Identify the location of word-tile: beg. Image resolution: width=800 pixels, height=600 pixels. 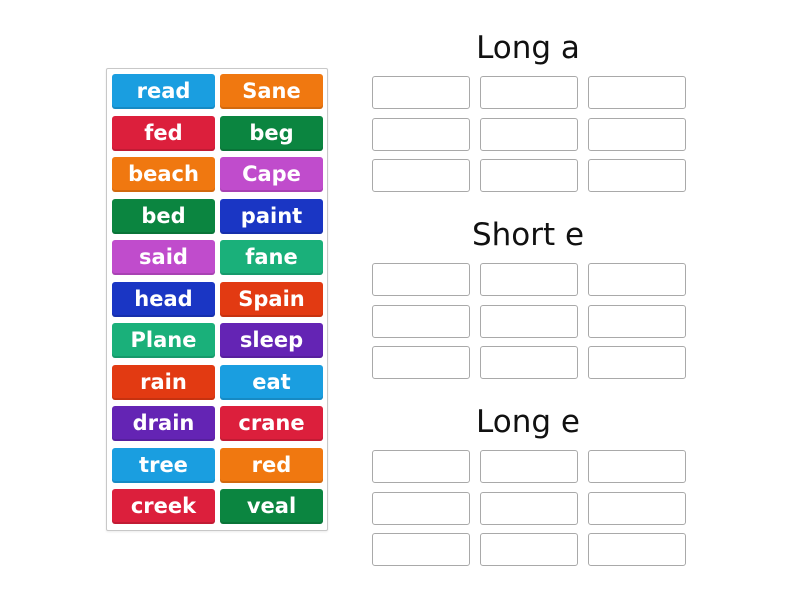
(271, 133).